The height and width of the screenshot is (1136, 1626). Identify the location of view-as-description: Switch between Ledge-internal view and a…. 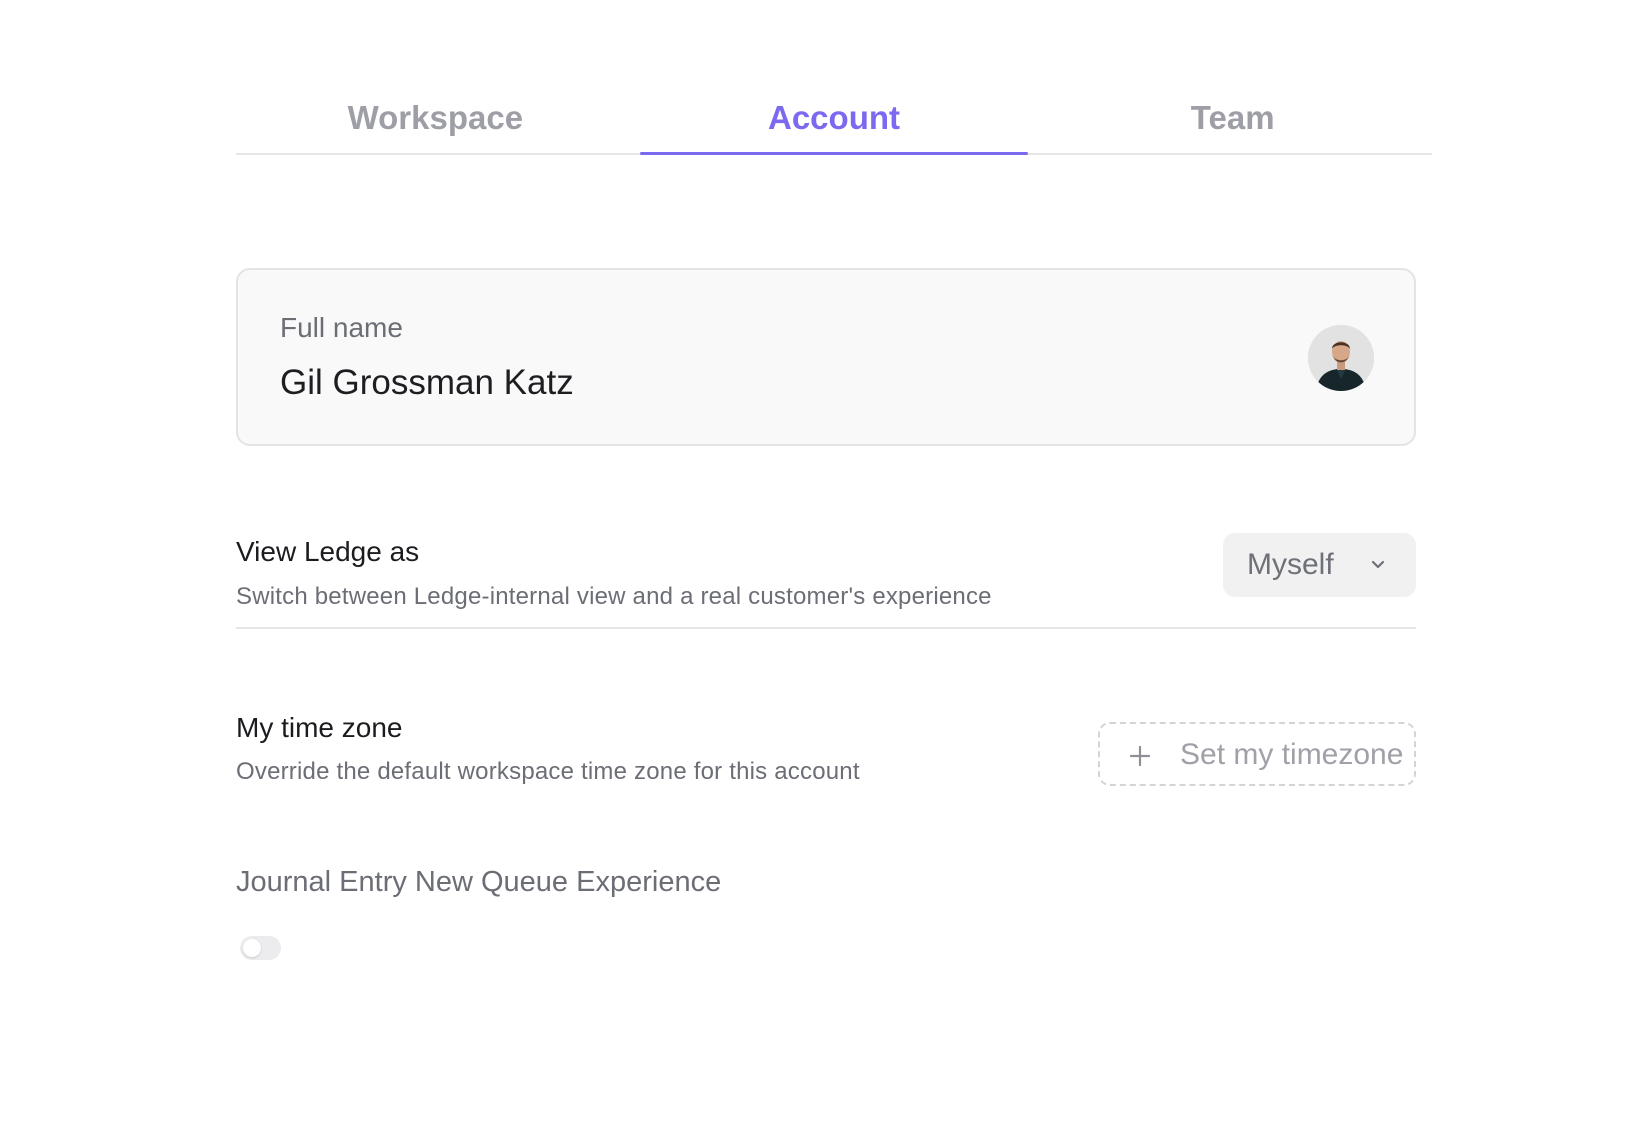
(614, 596).